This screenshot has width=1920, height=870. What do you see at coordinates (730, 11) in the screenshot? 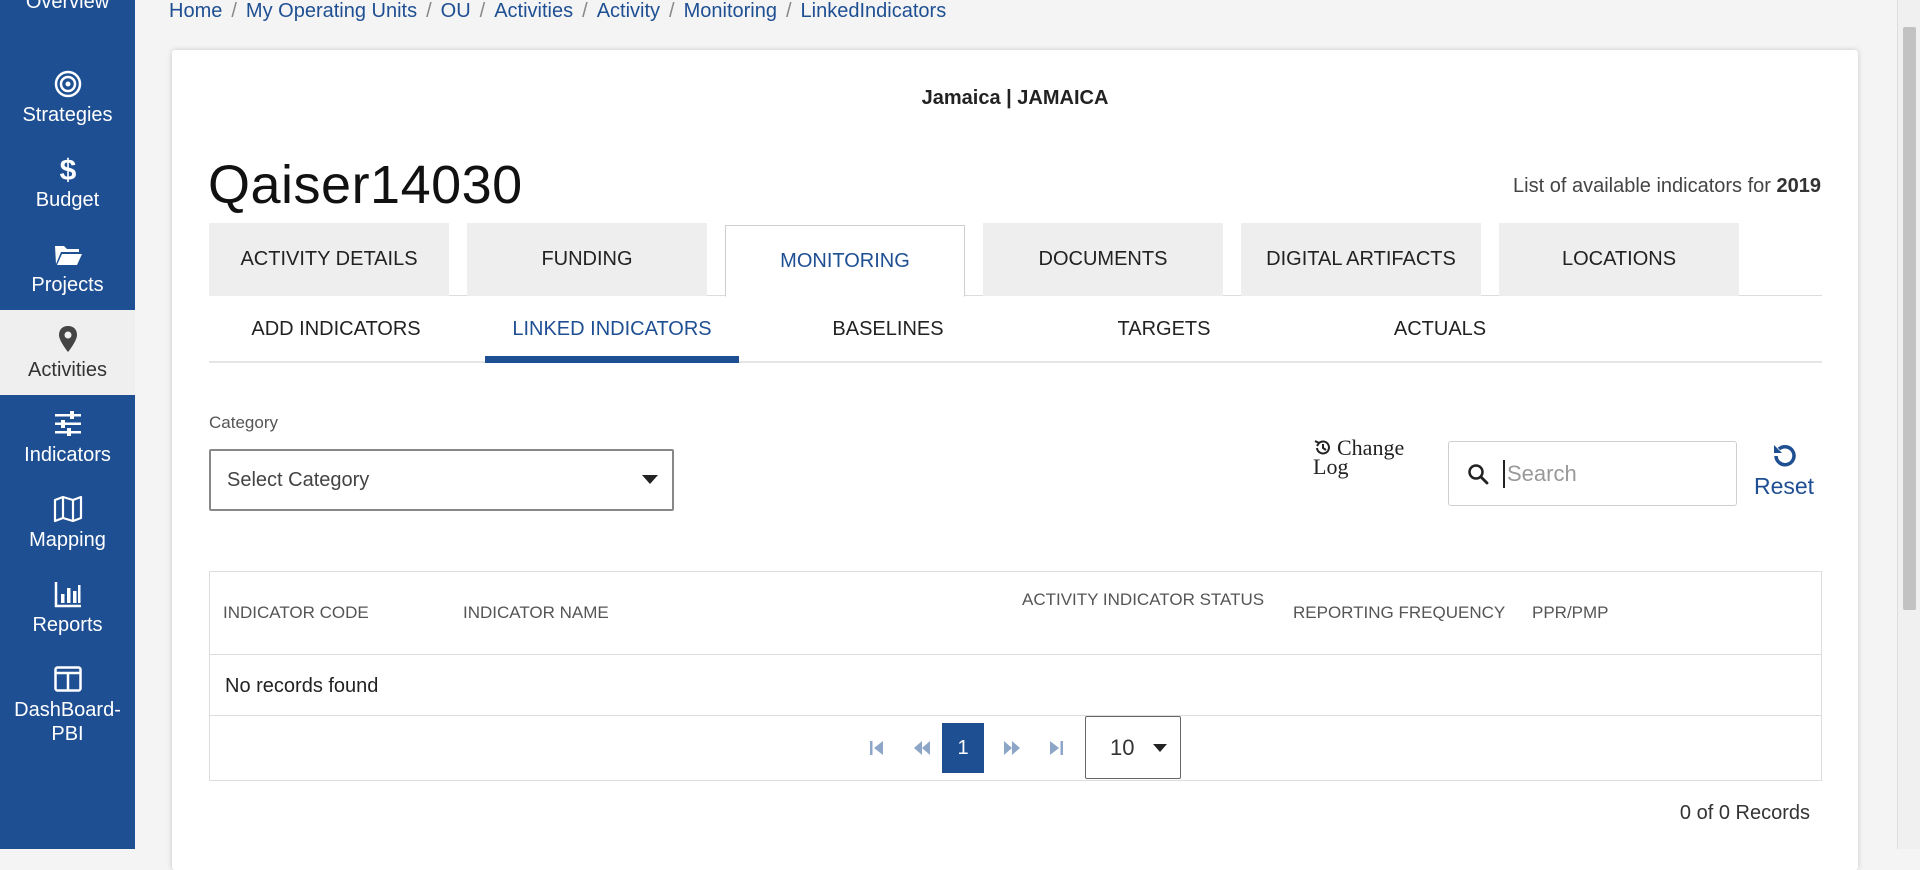
I see `breadcrumb-monitoring: Monitoring` at bounding box center [730, 11].